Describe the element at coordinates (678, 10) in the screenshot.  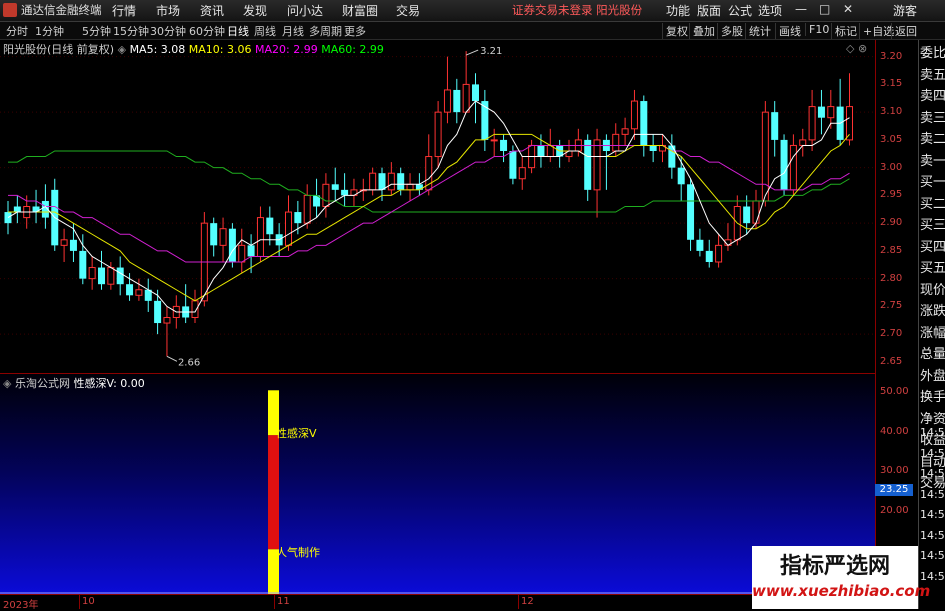
I see `menu-gongneng: 功能` at that location.